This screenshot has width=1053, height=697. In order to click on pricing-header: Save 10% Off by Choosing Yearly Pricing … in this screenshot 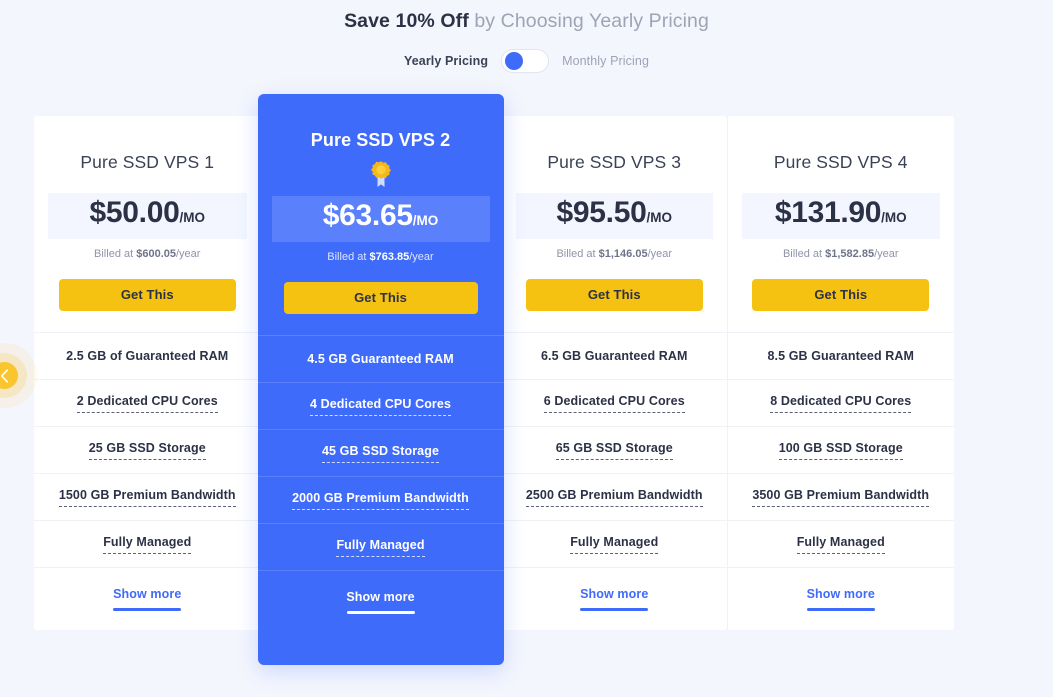, I will do `click(526, 36)`.